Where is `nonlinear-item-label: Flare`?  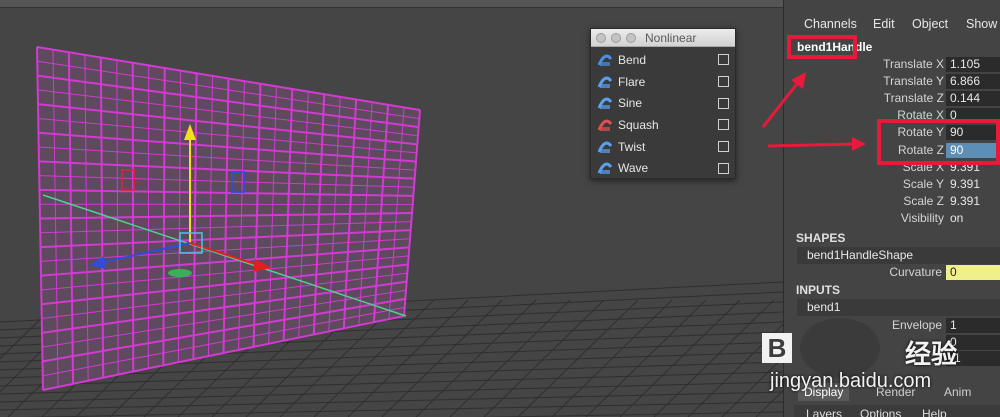 nonlinear-item-label: Flare is located at coordinates (632, 81).